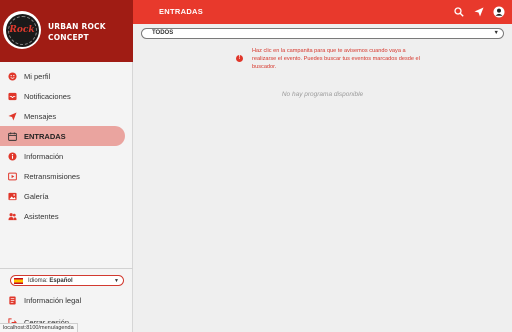  Describe the element at coordinates (45, 136) in the screenshot. I see `sidebar-item-label: ENTRADAS` at that location.